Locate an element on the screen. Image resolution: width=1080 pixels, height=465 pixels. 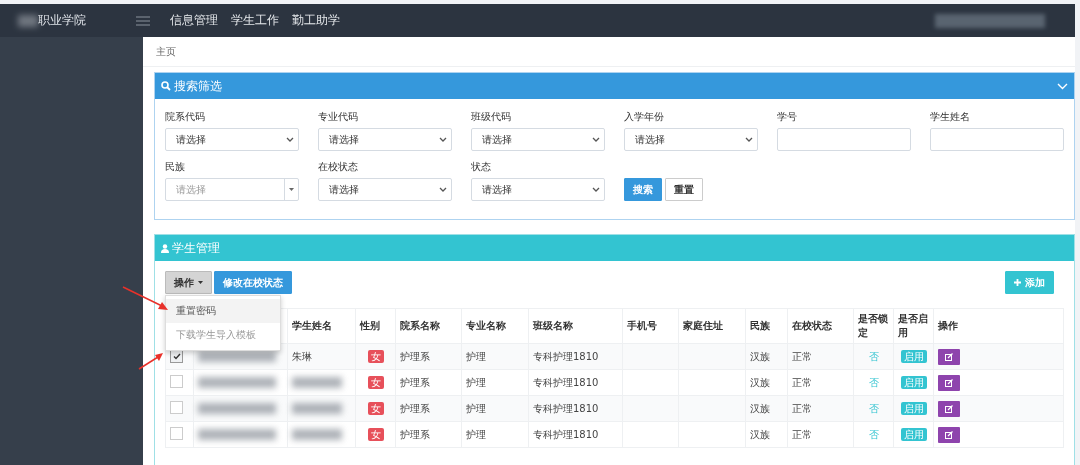
panel-title: 搜索筛选 is located at coordinates (198, 86).